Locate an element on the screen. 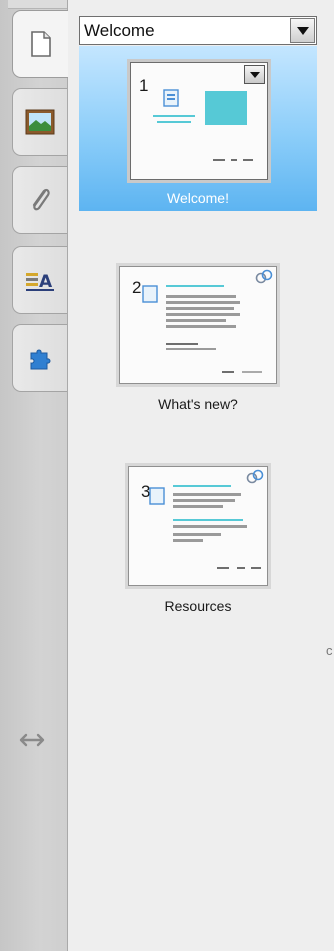 This screenshot has width=334, height=951. page-number: 2 is located at coordinates (137, 287).